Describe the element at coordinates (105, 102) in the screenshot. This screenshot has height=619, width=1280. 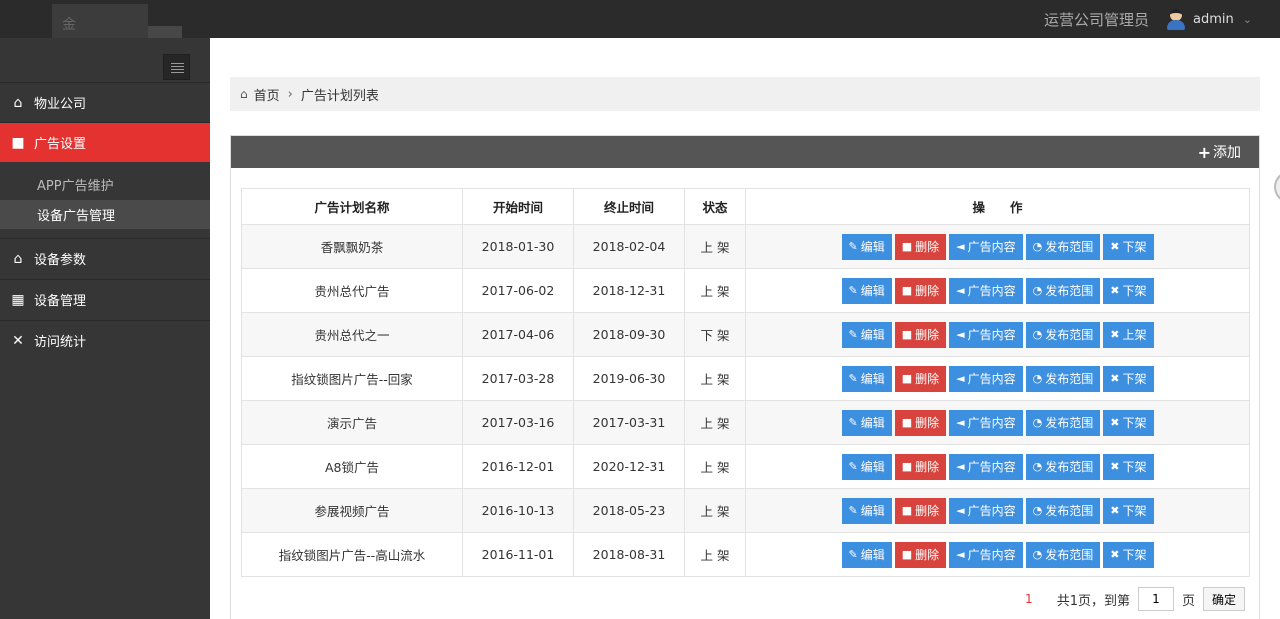
I see `sidebar-item-property-company: ⌂ 物业公司` at that location.